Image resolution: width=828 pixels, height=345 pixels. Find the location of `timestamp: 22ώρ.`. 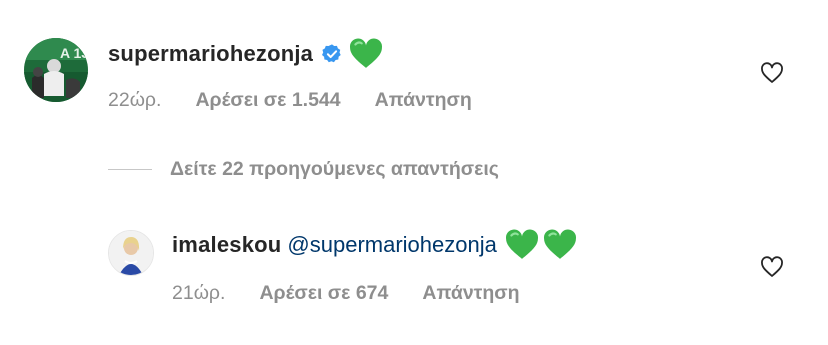

timestamp: 22ώρ. is located at coordinates (134, 100).